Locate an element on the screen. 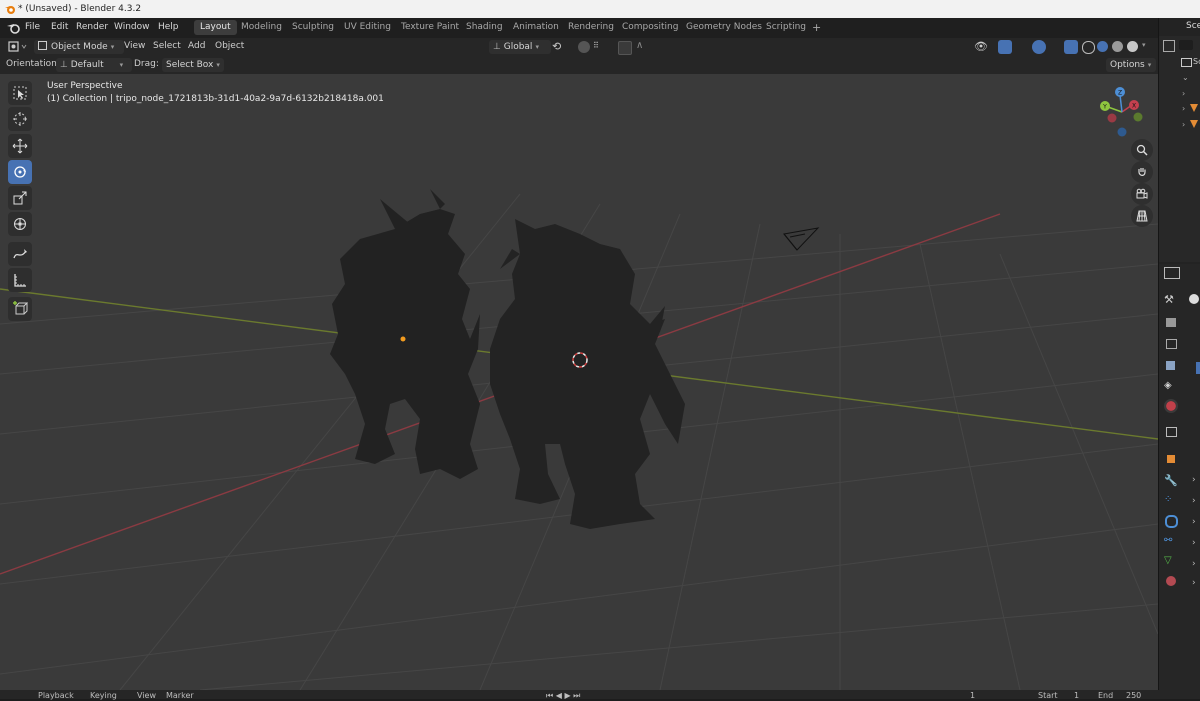  cursor-icon is located at coordinates (20, 119).